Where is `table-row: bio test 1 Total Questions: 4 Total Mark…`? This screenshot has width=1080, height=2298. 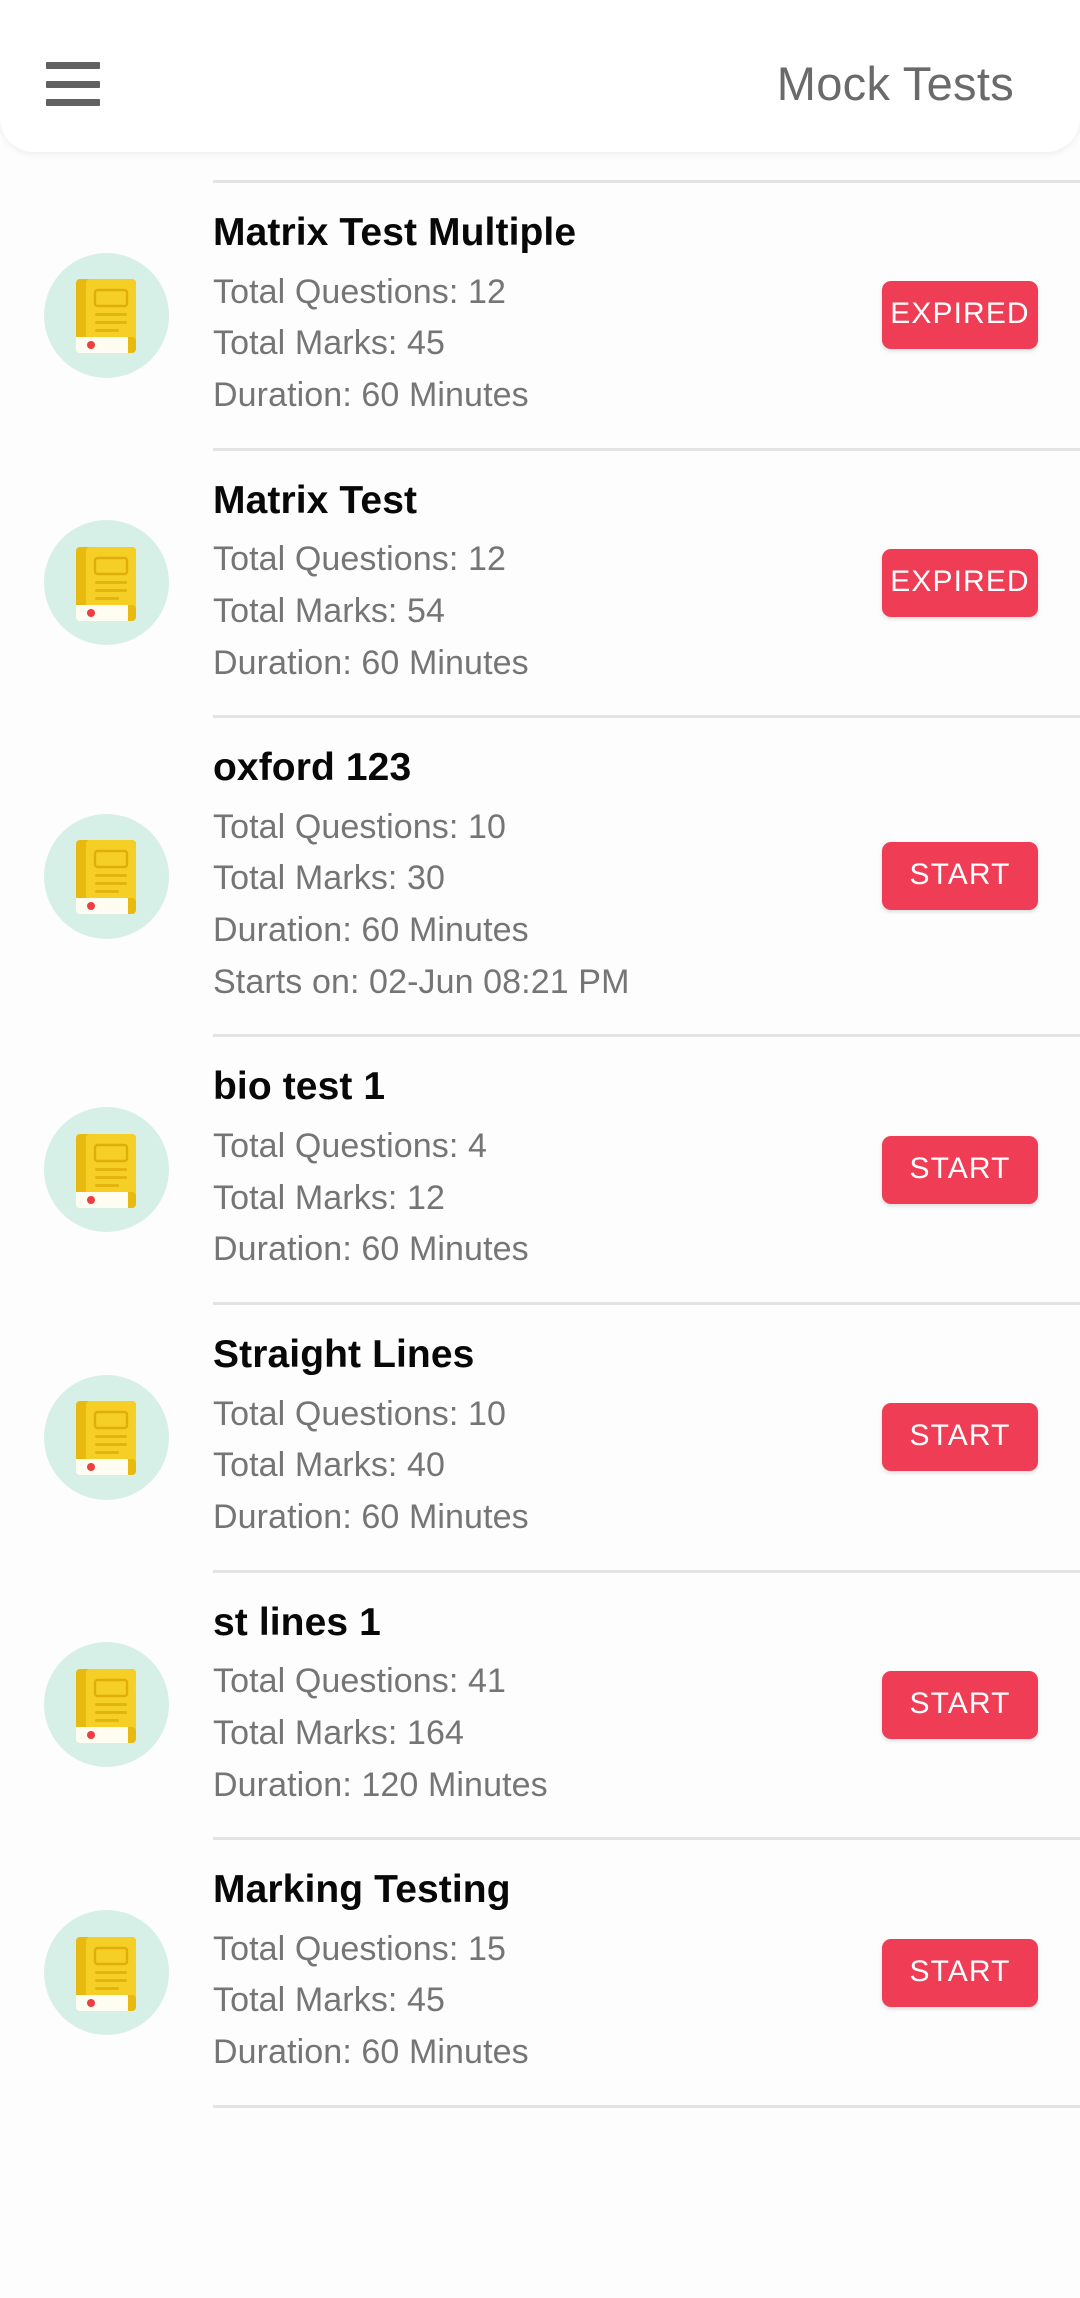
table-row: bio test 1 Total Questions: 4 Total Mark… is located at coordinates (540, 1169).